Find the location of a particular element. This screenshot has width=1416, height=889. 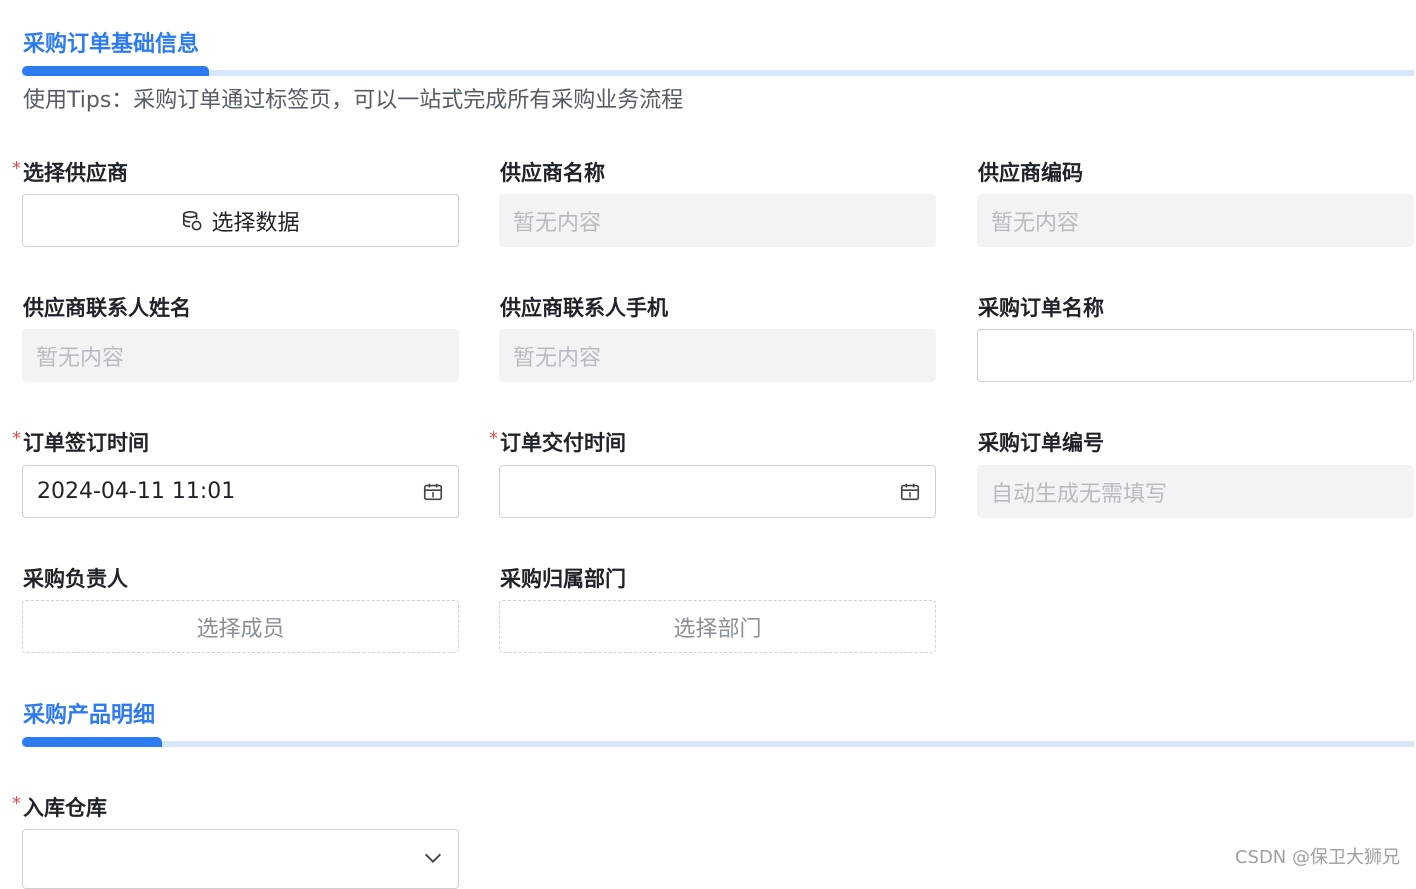

section-title-product-details: 采购产品明细 is located at coordinates (89, 715).